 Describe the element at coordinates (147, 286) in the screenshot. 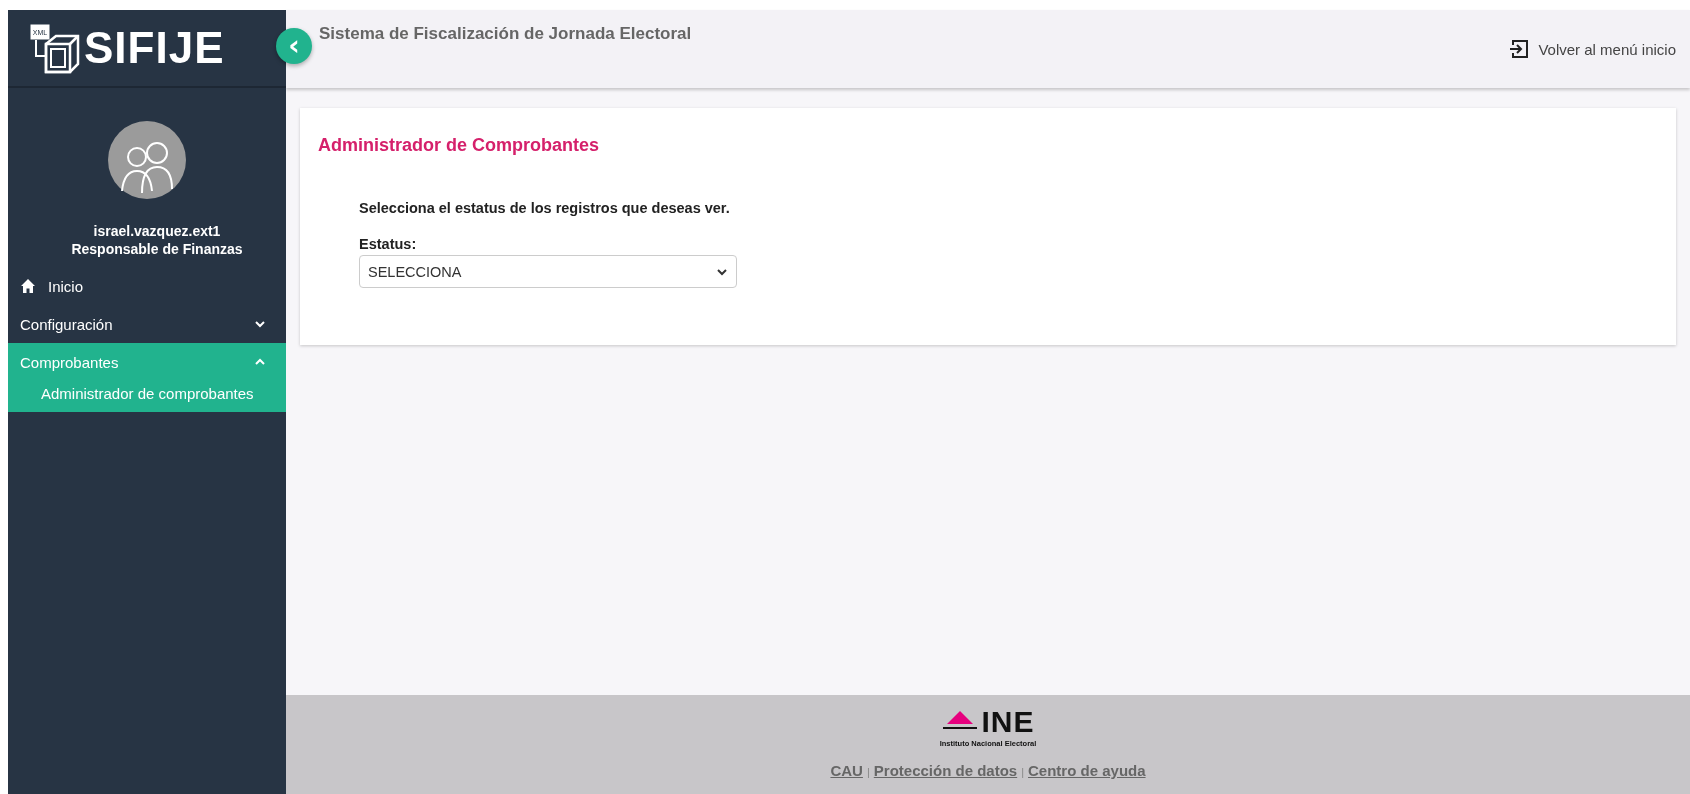

I see `nav-item: Inicio` at that location.